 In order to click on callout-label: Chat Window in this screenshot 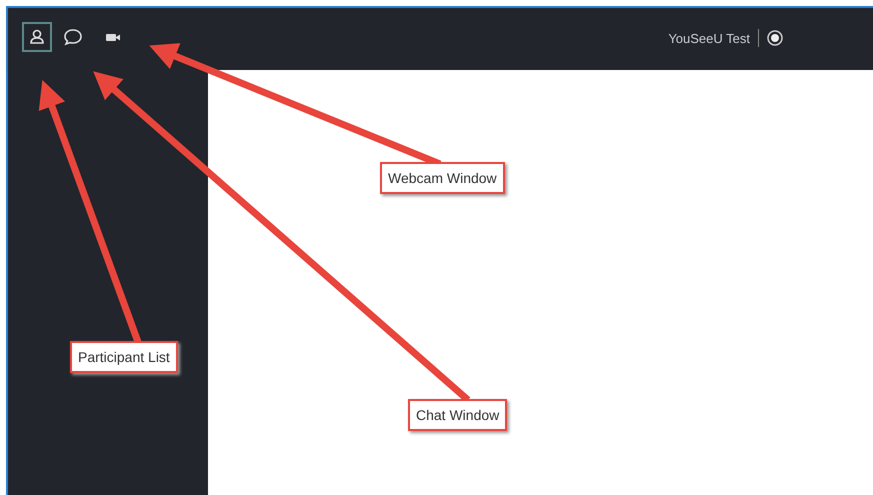, I will do `click(458, 415)`.